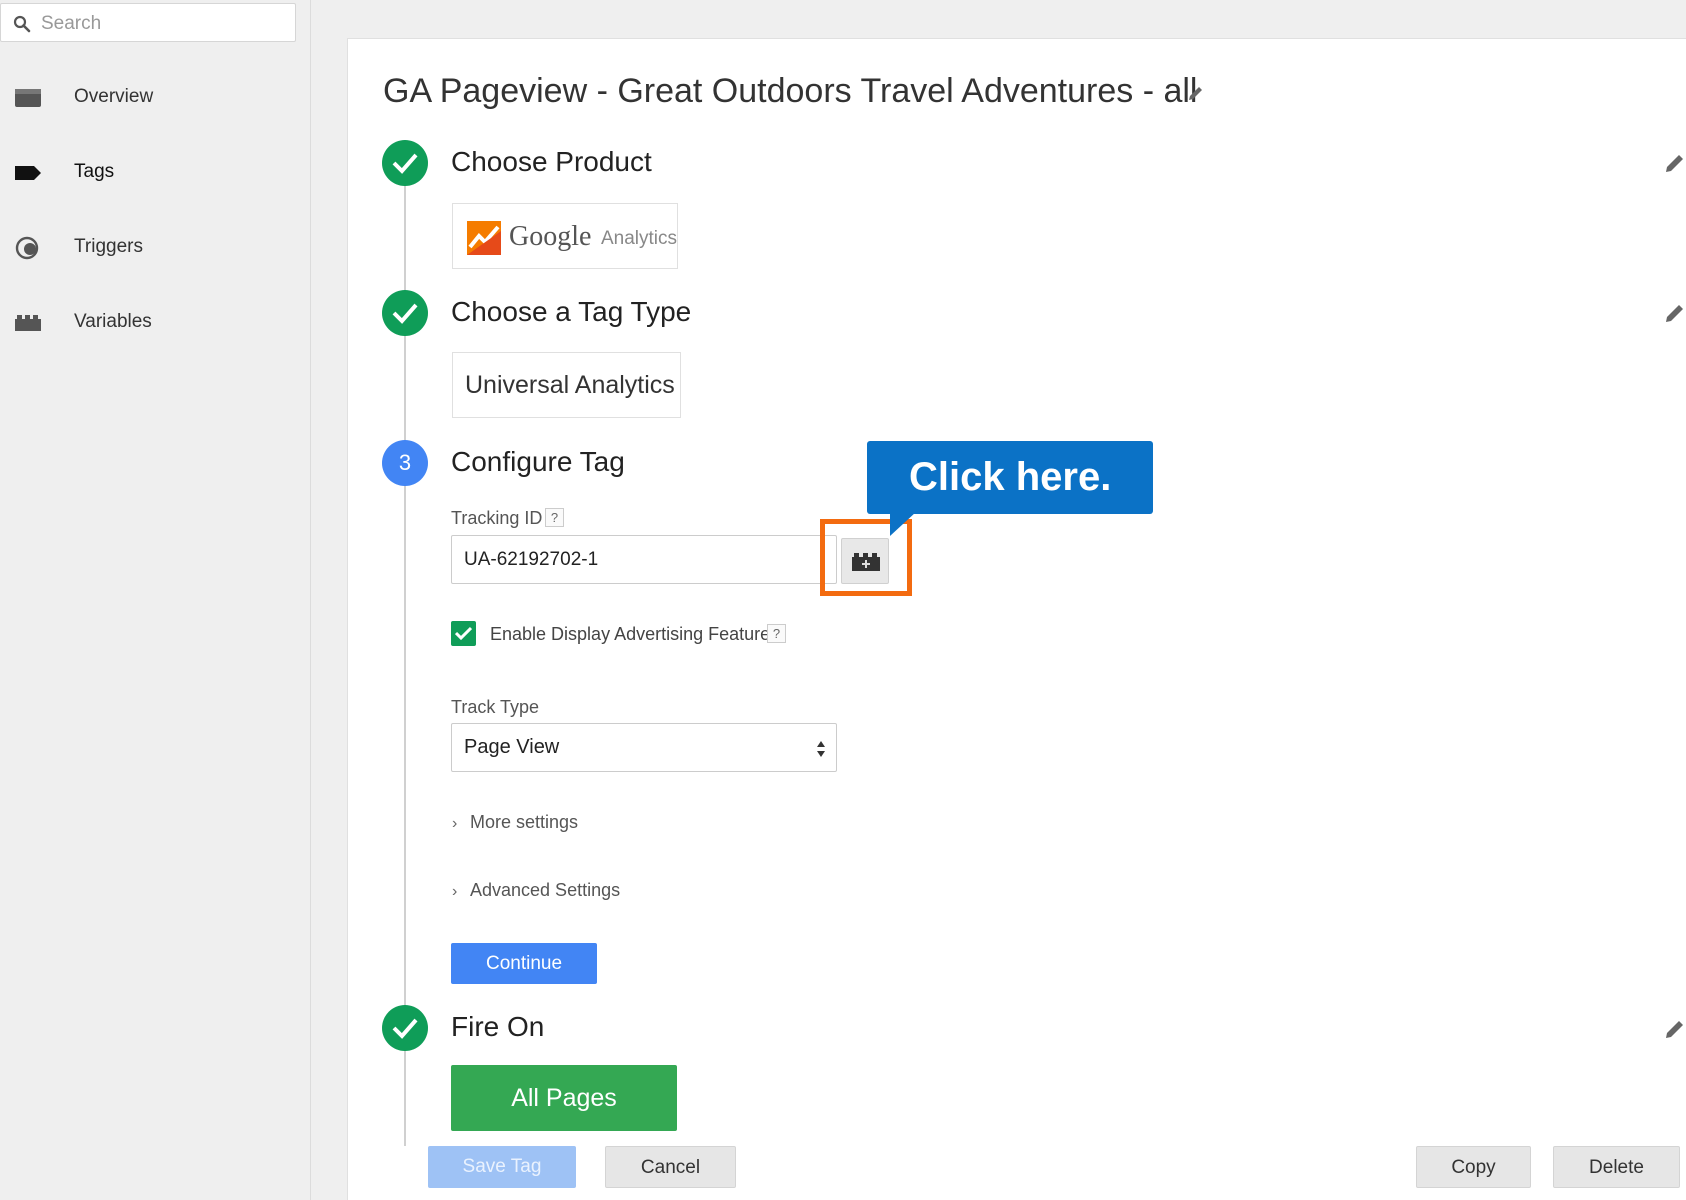 This screenshot has width=1686, height=1200. Describe the element at coordinates (670, 1167) in the screenshot. I see `cancel-button: Cancel` at that location.